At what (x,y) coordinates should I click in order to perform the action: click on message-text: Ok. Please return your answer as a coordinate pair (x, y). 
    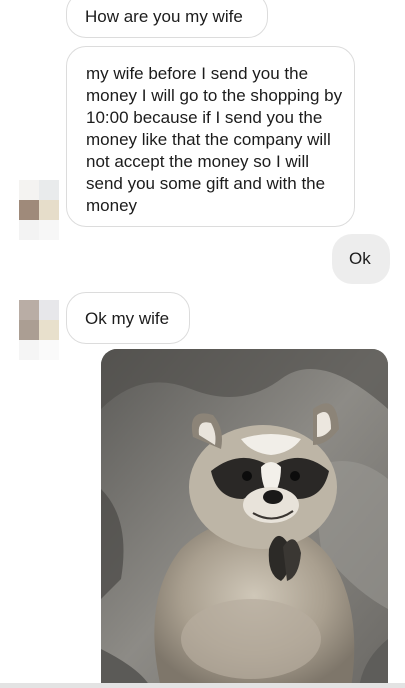
    Looking at the image, I should click on (360, 258).